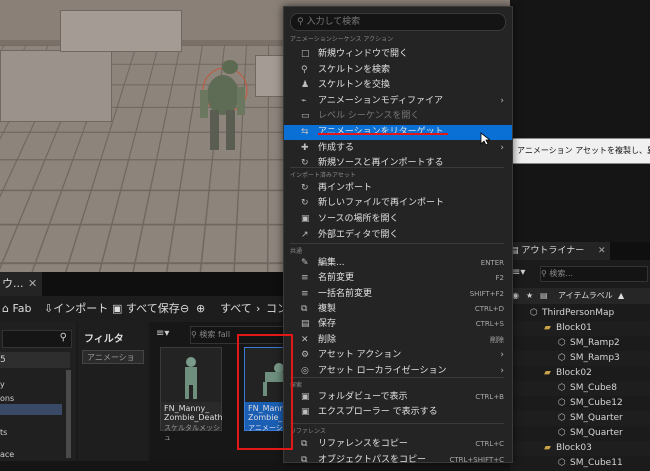 This screenshot has width=650, height=471. What do you see at coordinates (398, 309) in the screenshot?
I see `menu-item: ⧉ 複製 CTRL+D` at bounding box center [398, 309].